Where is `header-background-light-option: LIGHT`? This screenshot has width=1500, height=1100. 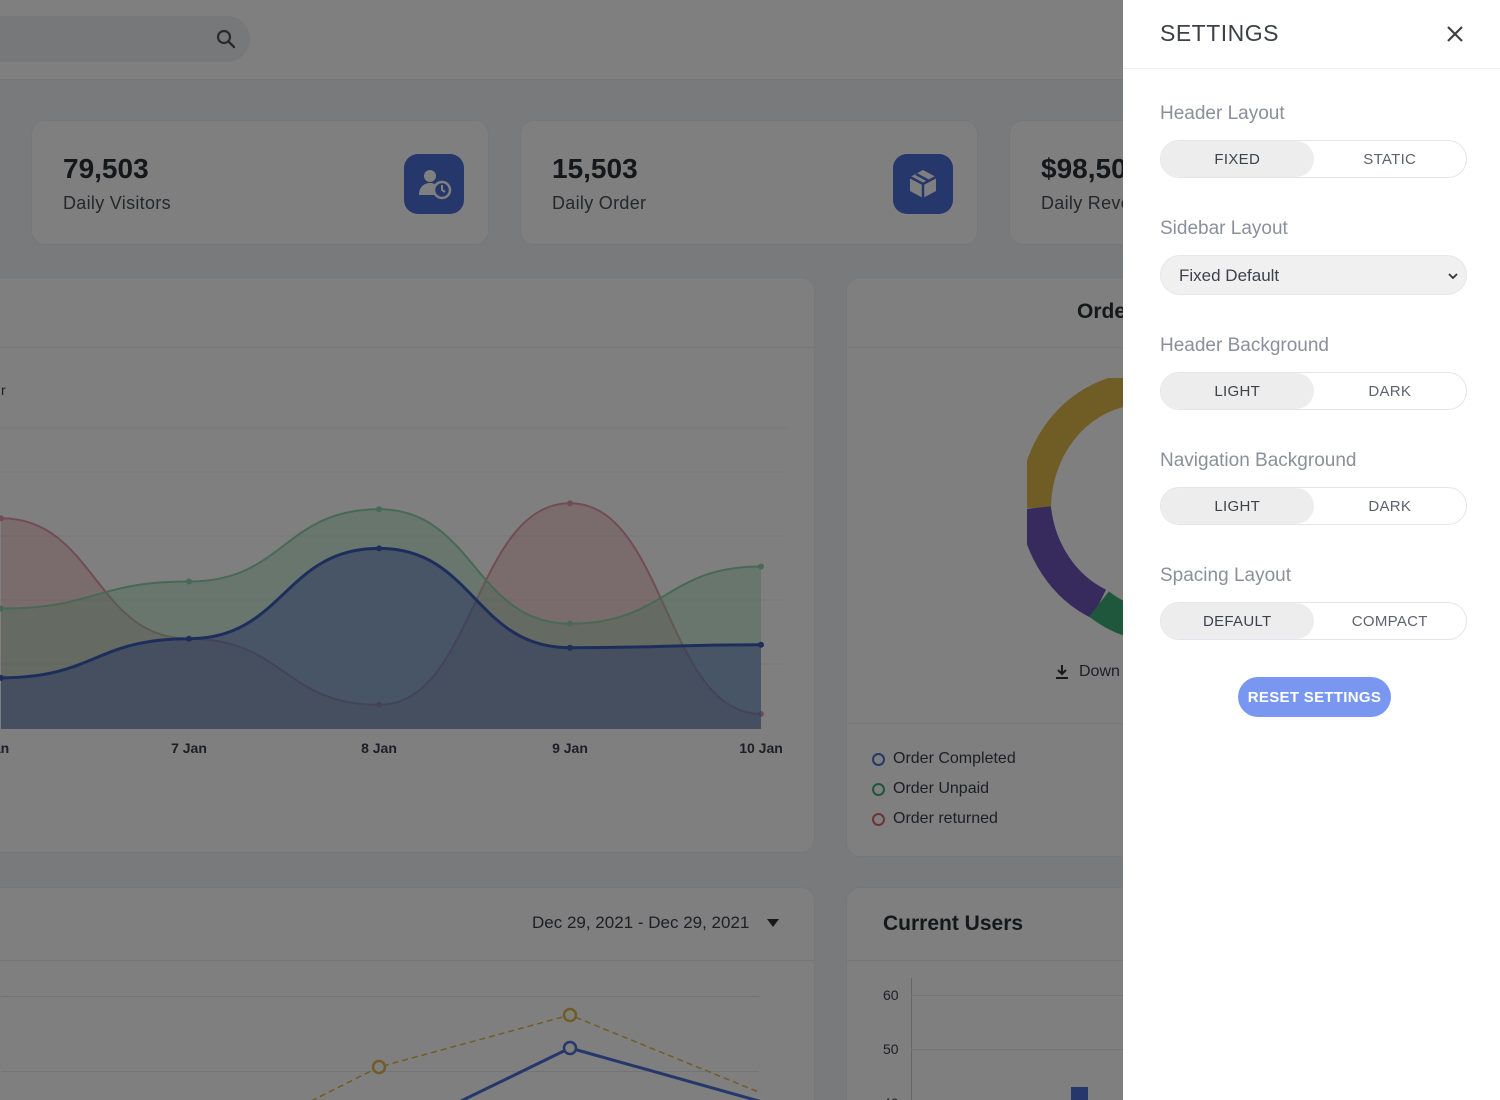
header-background-light-option: LIGHT is located at coordinates (1237, 391).